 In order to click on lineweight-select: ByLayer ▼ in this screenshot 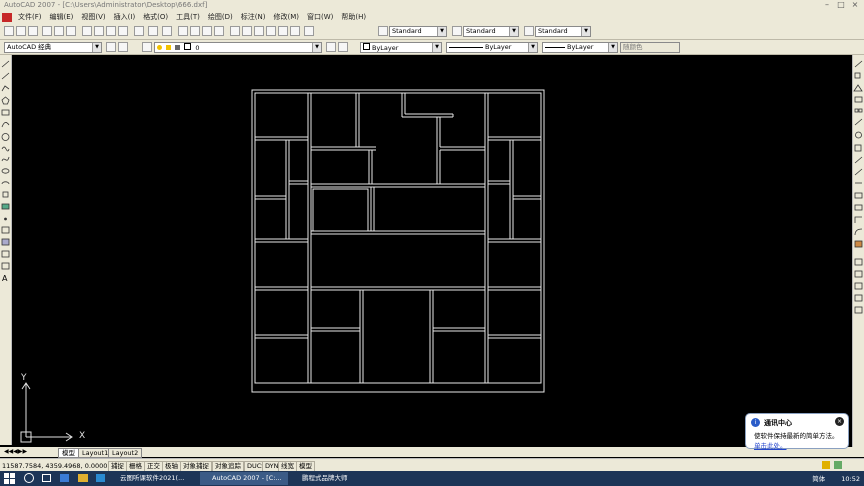, I will do `click(580, 47)`.